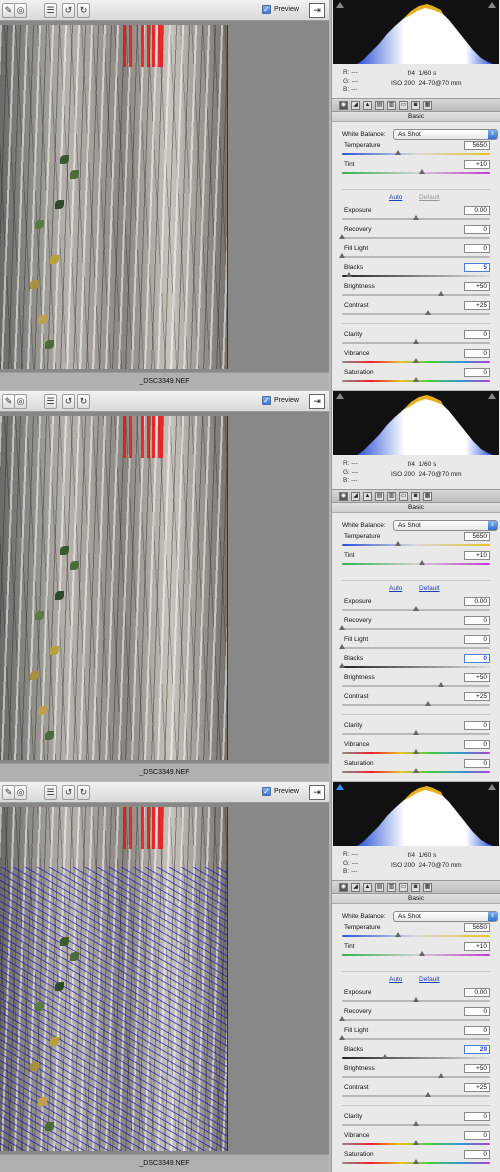 This screenshot has height=1172, width=500. I want to click on highlight-clip-warning-icon, so click(492, 787).